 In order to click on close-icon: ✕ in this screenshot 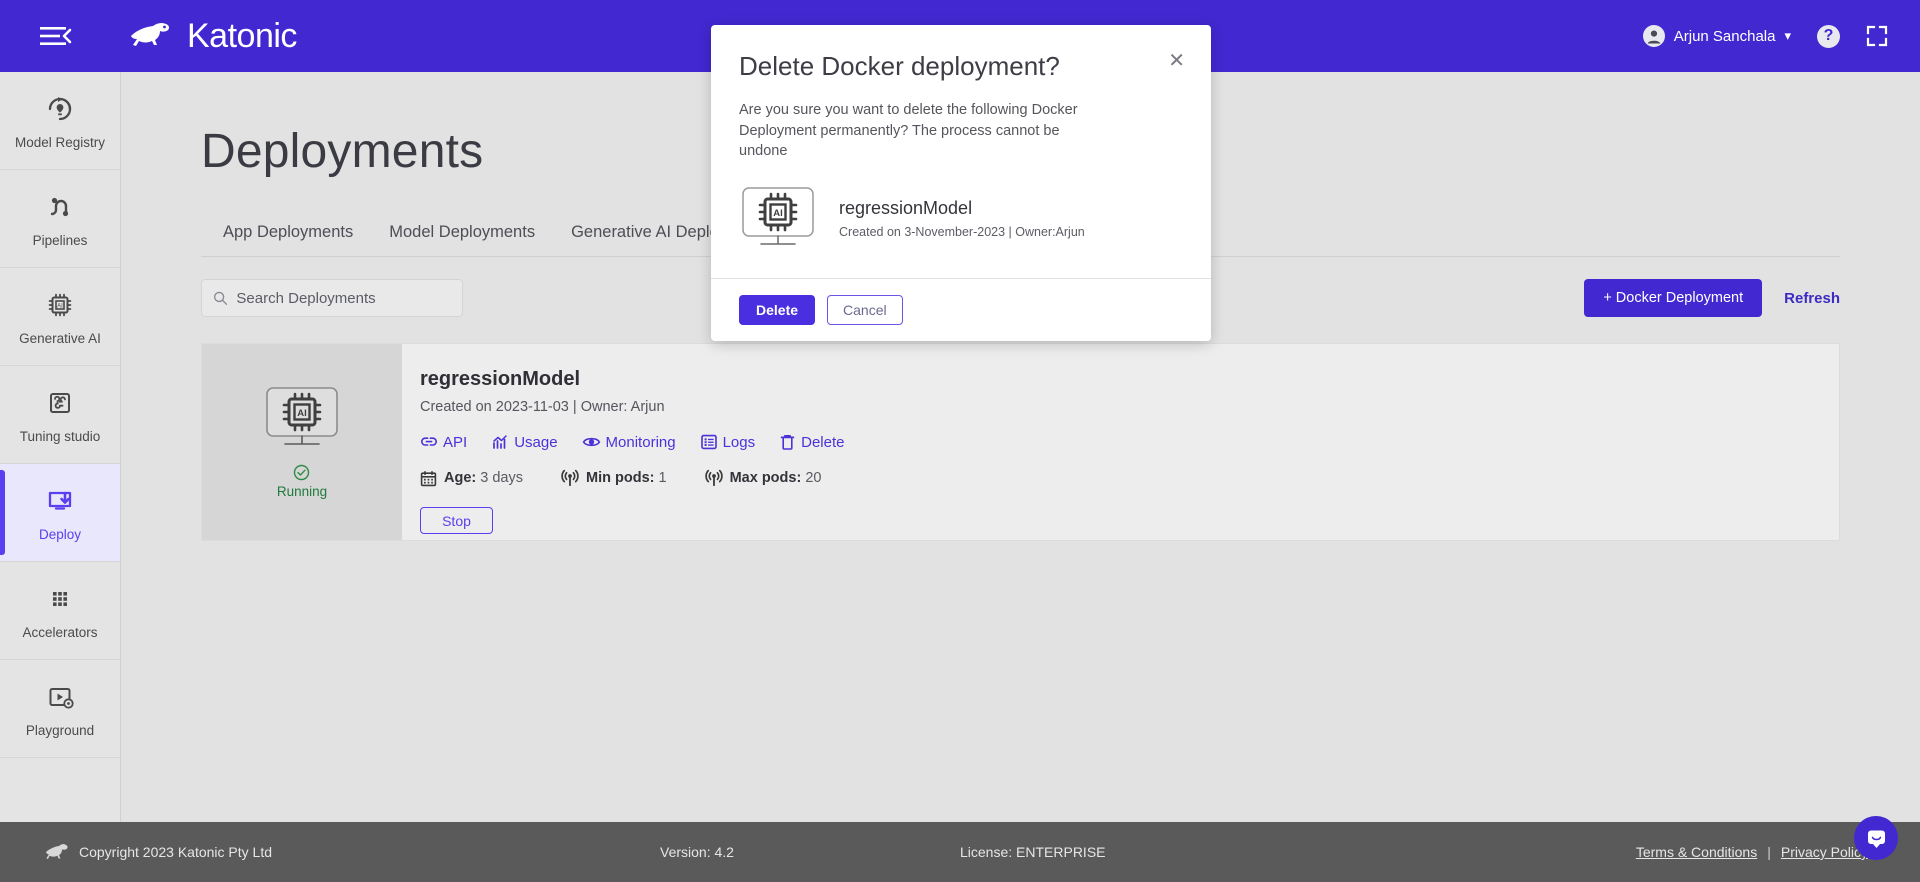, I will do `click(1176, 61)`.